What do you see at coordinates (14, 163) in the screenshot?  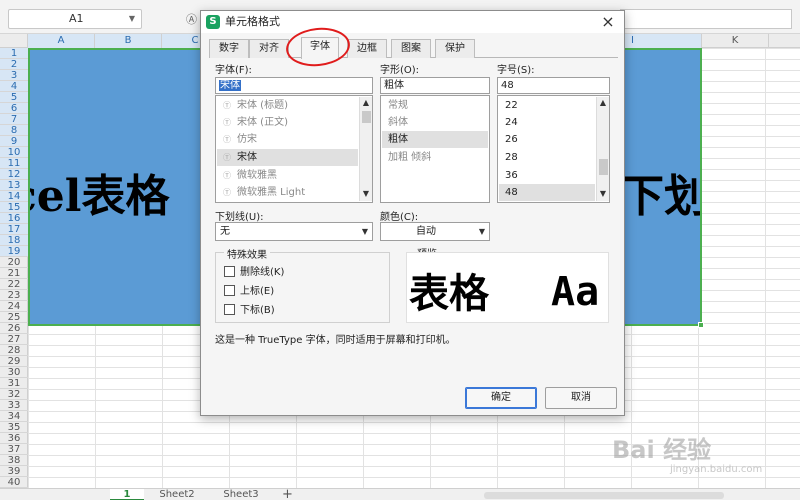 I see `row-header: 11` at bounding box center [14, 163].